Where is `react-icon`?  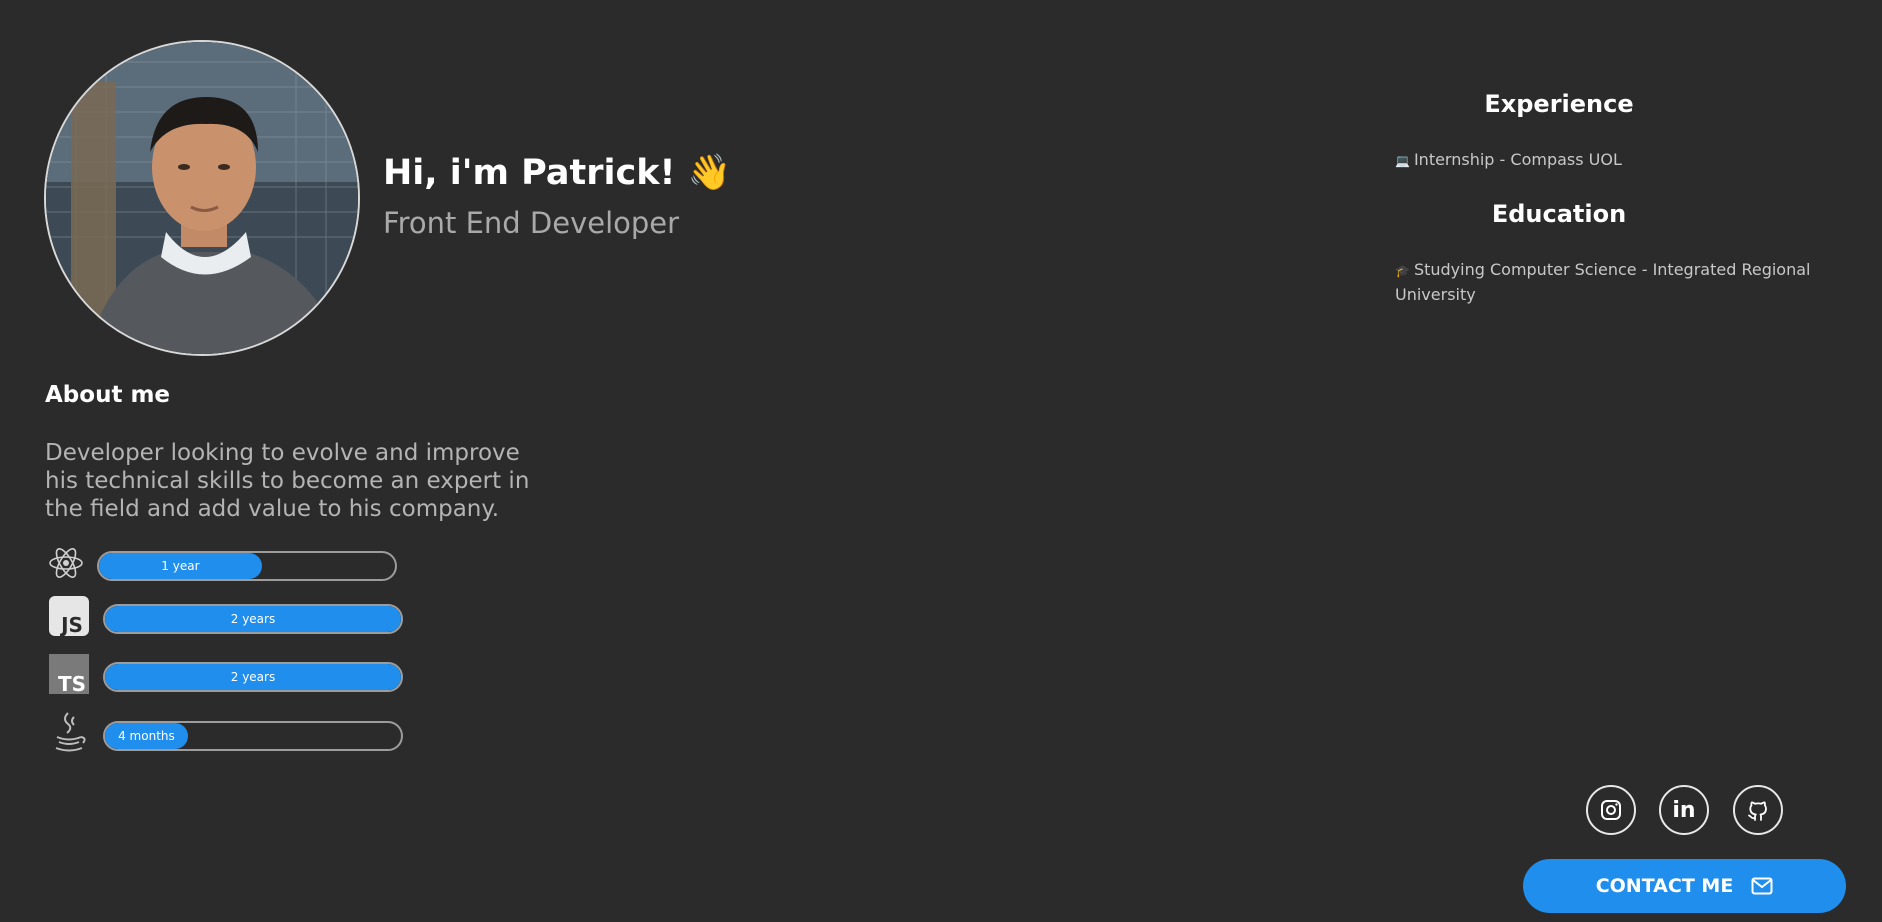 react-icon is located at coordinates (69, 566).